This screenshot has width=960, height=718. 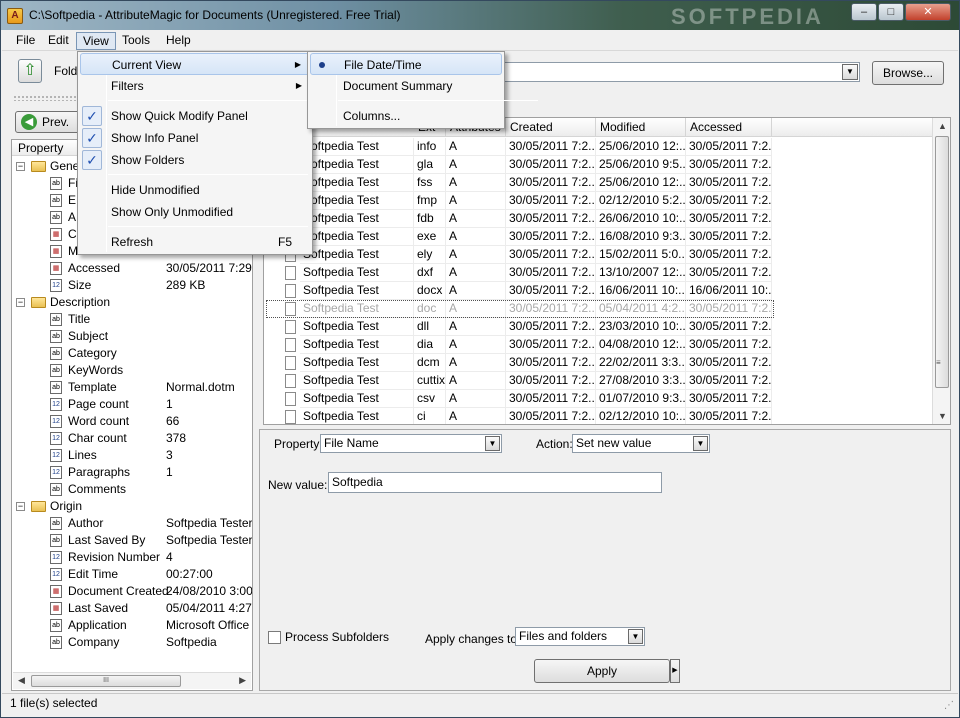 What do you see at coordinates (602, 671) in the screenshot?
I see `apply-button: Apply` at bounding box center [602, 671].